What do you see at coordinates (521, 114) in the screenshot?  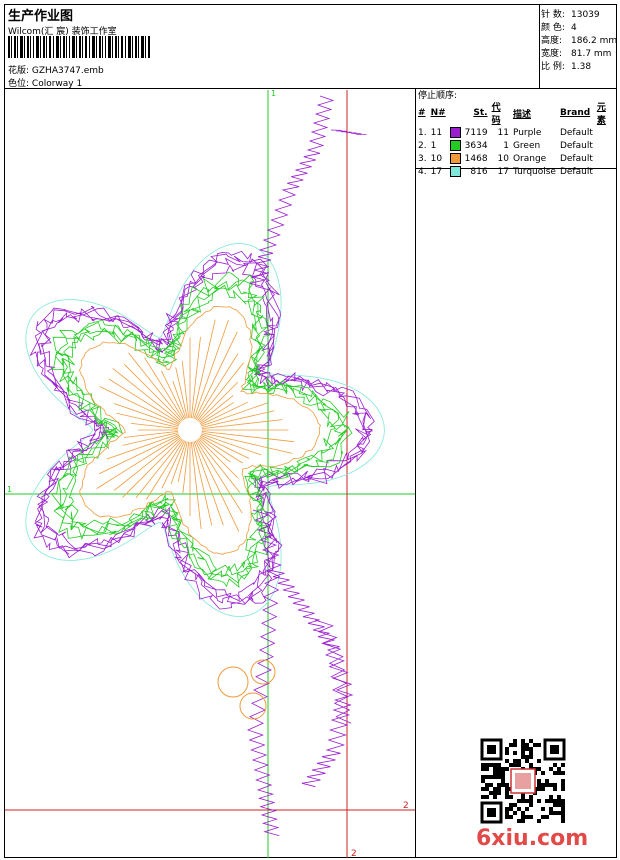 I see `col-description: 描述` at bounding box center [521, 114].